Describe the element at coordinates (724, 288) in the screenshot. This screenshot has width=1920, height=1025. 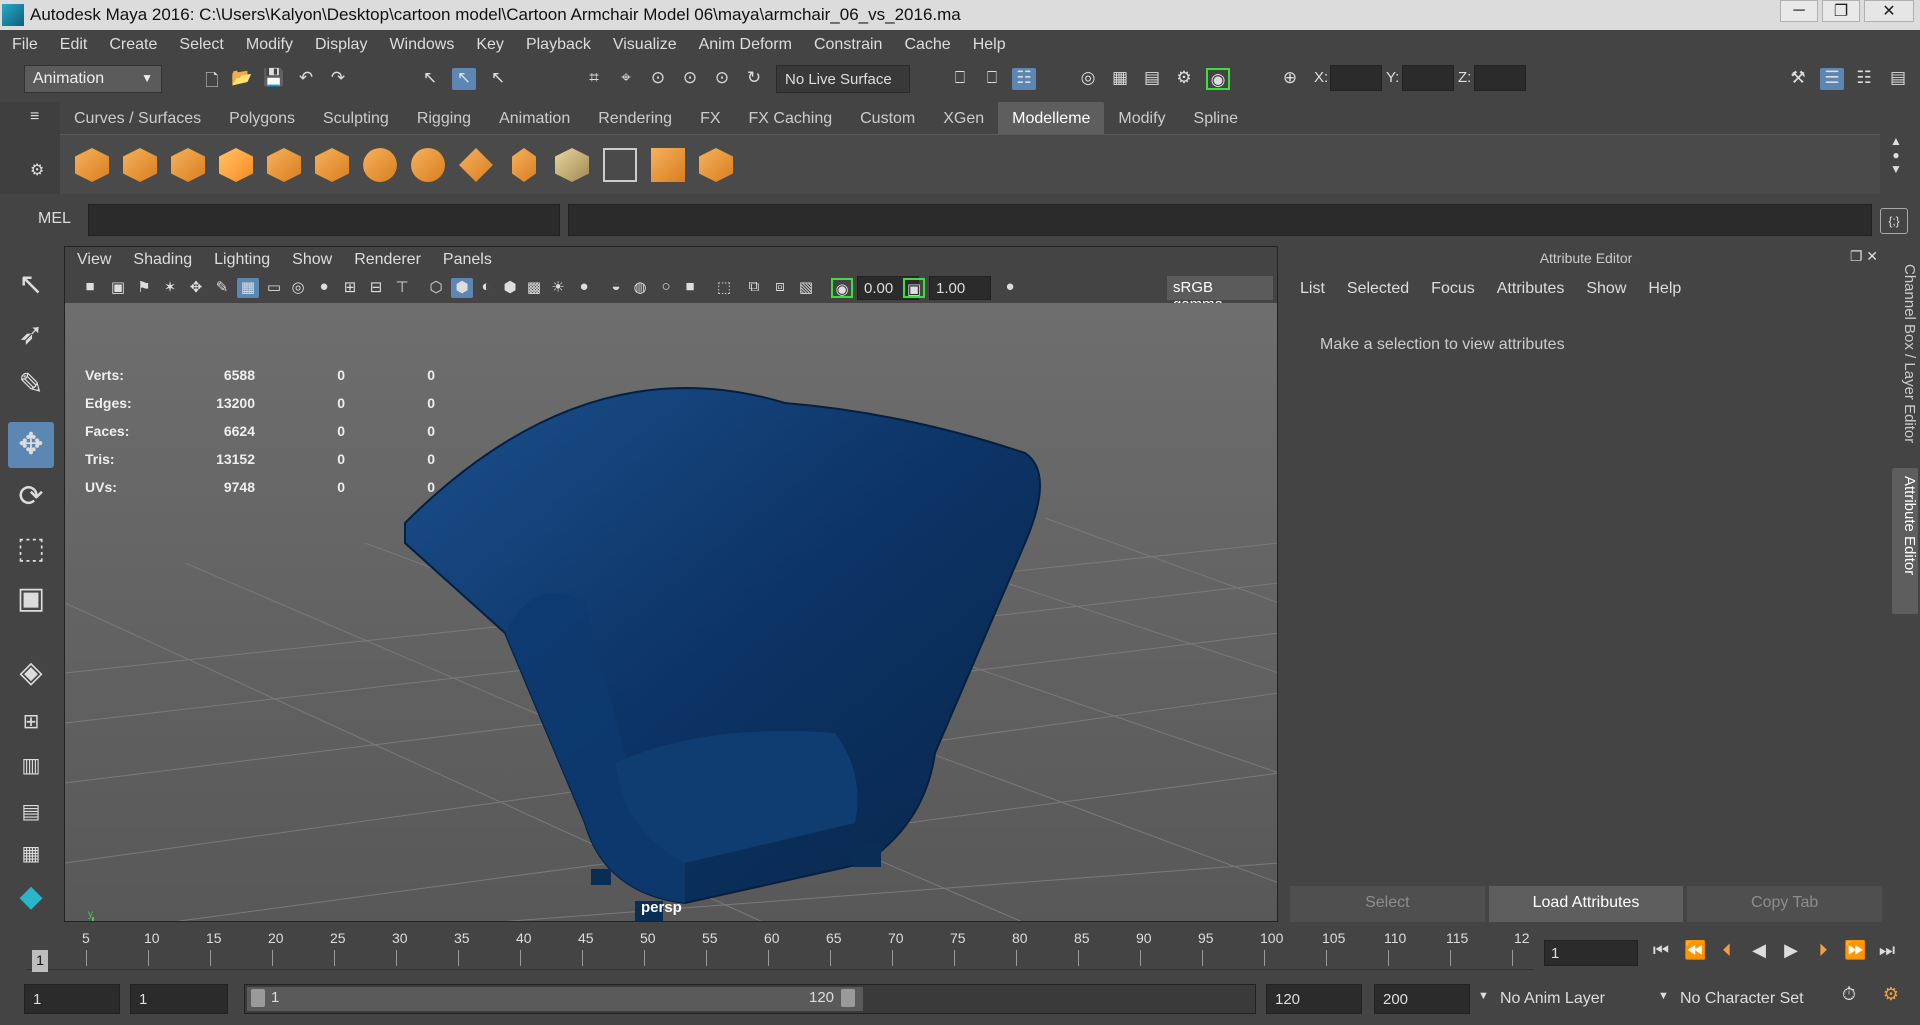
I see `isolate-select-icon: ⬚` at that location.